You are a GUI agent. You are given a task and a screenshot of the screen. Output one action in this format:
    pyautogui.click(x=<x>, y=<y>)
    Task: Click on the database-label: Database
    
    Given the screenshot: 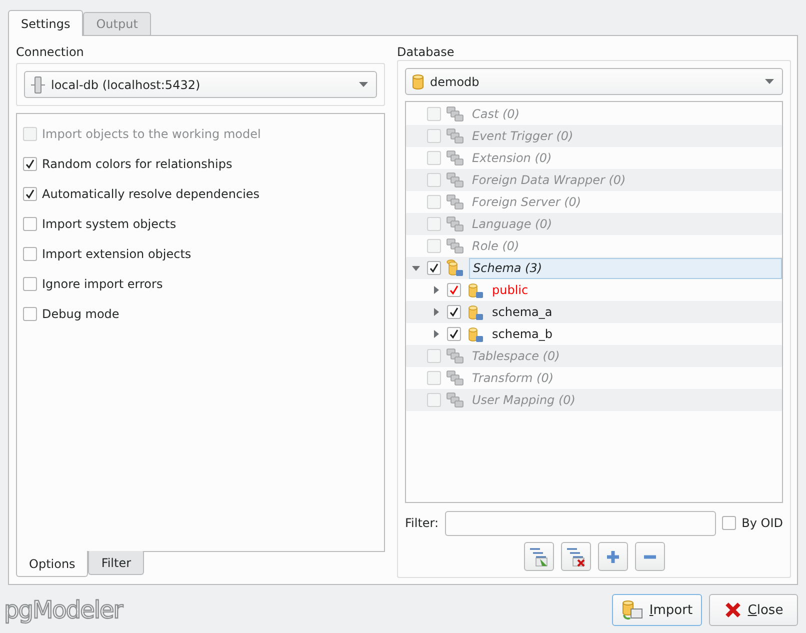 What is the action you would take?
    pyautogui.click(x=426, y=52)
    